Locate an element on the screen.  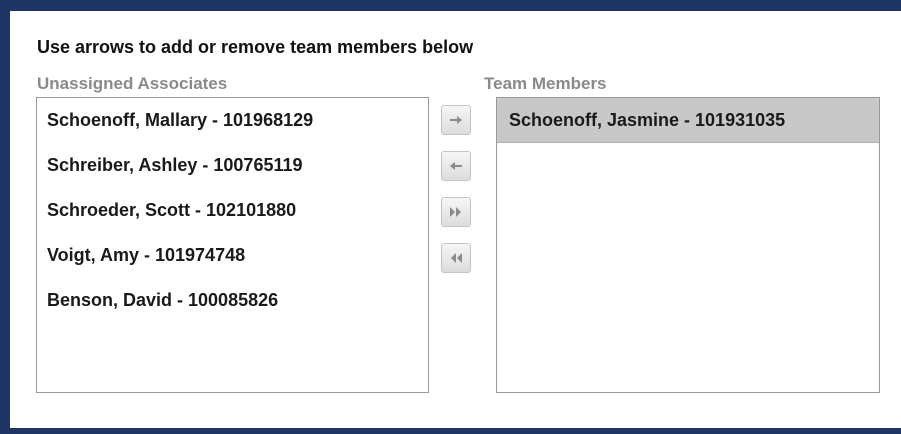
double-chevron-right-icon is located at coordinates (456, 212).